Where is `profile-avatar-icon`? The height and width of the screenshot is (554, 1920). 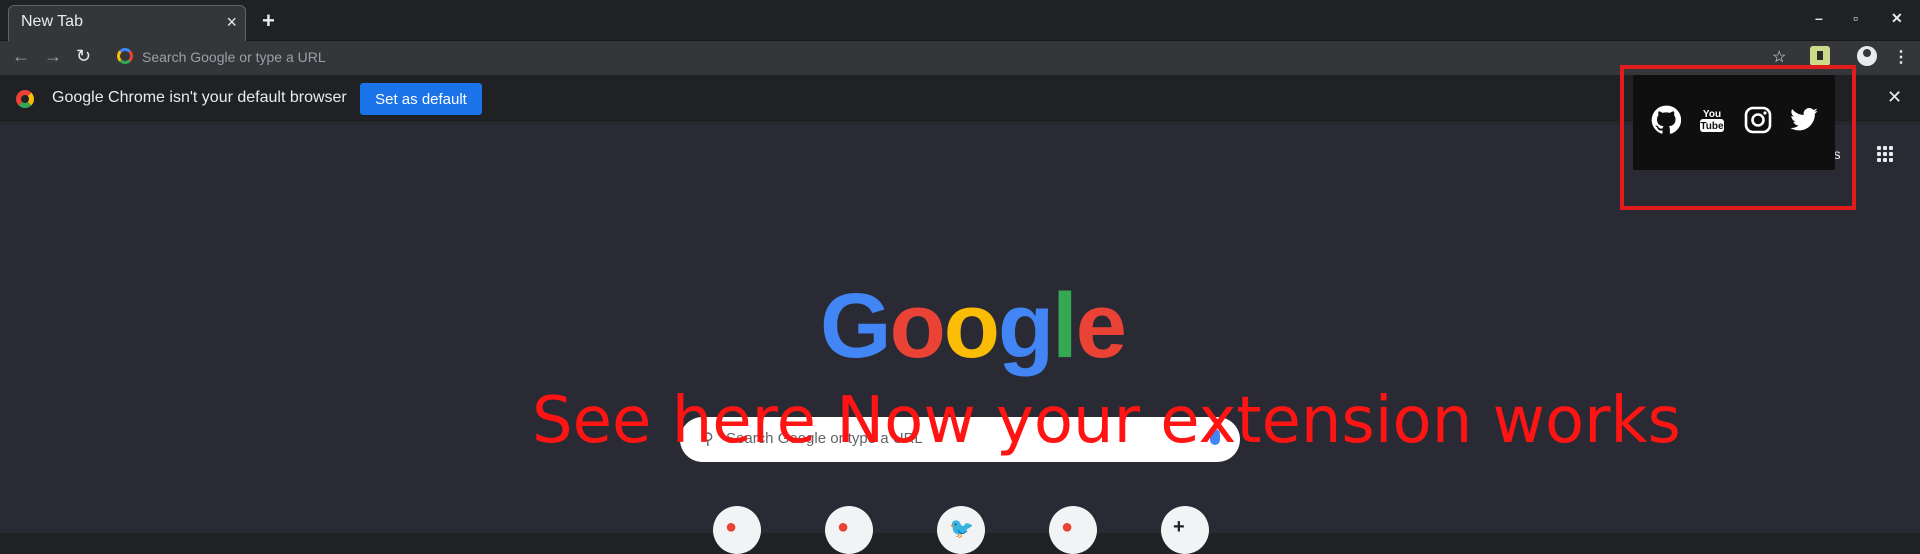
profile-avatar-icon is located at coordinates (1867, 56).